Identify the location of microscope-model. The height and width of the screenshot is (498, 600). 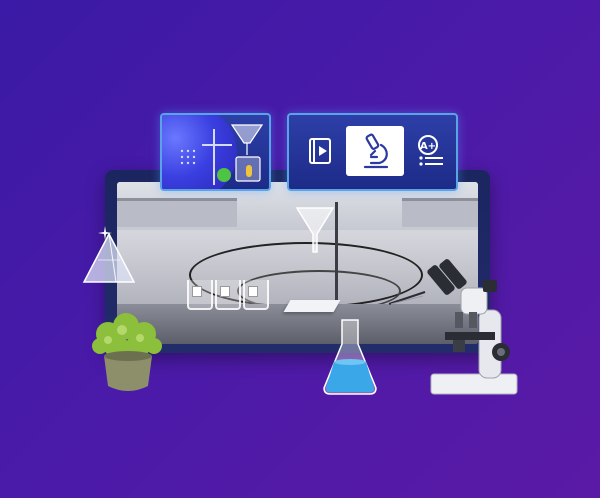
(475, 324).